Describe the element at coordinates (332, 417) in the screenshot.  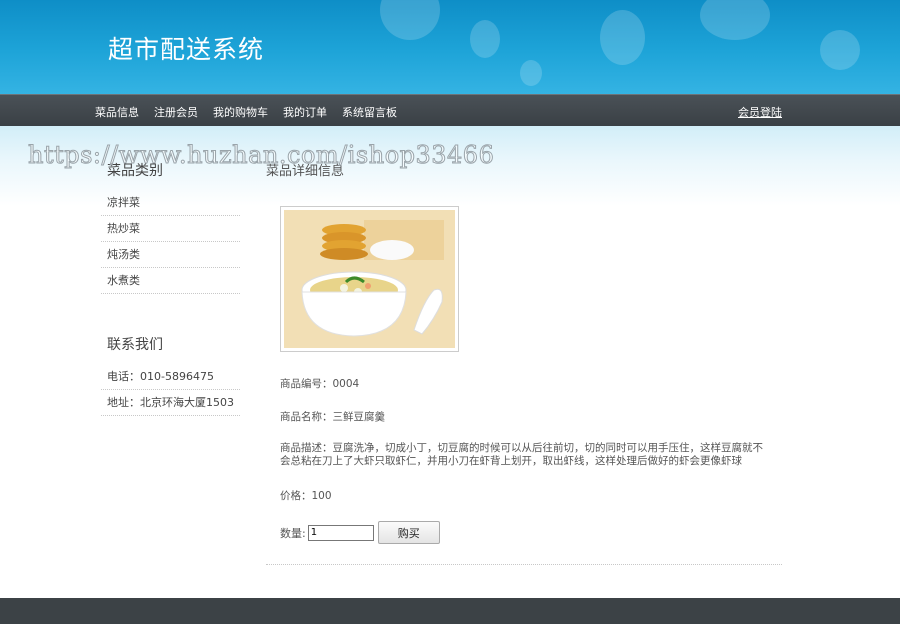
I see `product-name: 商品名称：三鲜豆腐羹` at that location.